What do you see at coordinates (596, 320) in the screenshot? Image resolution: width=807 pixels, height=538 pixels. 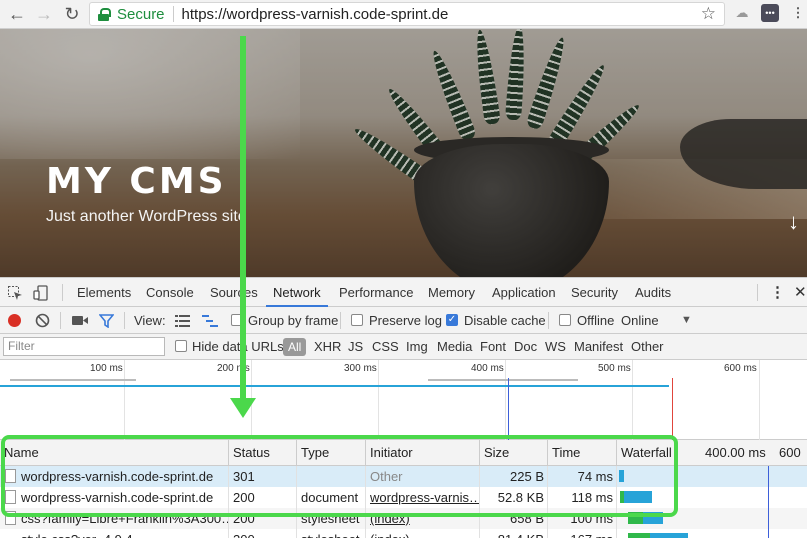 I see `offline-label: Offline` at bounding box center [596, 320].